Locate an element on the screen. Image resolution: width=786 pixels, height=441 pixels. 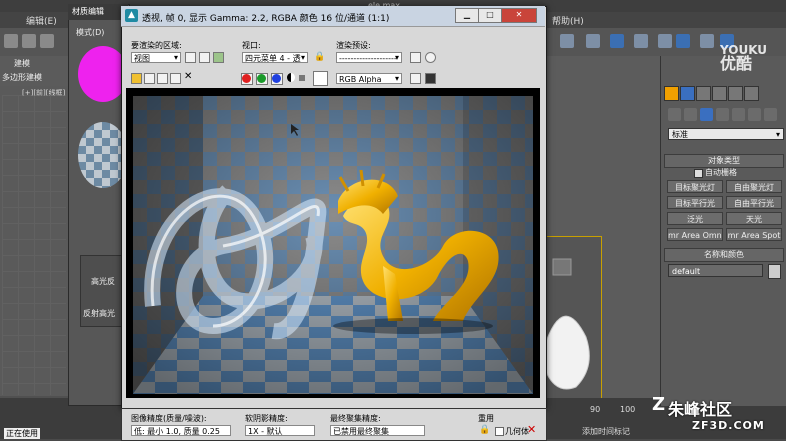
skylight-button: 天光 is located at coordinates (754, 218).